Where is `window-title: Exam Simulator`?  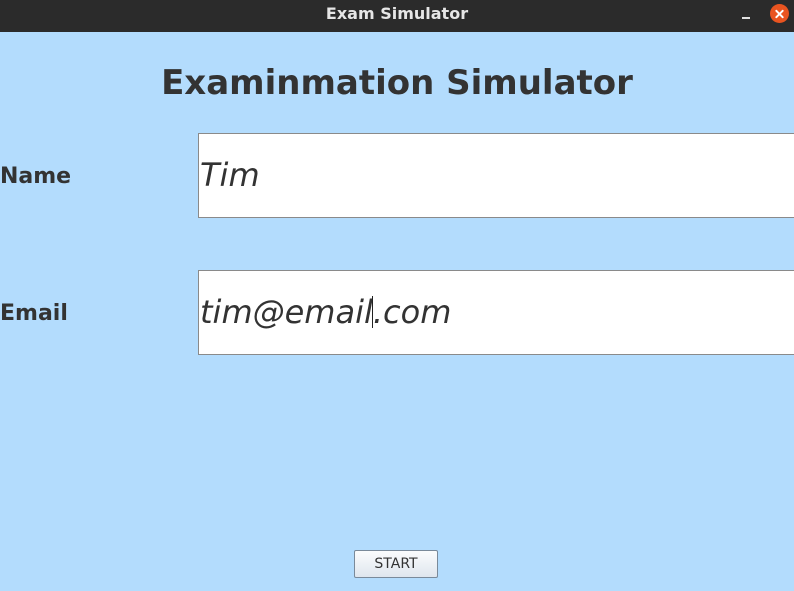
window-title: Exam Simulator is located at coordinates (397, 13).